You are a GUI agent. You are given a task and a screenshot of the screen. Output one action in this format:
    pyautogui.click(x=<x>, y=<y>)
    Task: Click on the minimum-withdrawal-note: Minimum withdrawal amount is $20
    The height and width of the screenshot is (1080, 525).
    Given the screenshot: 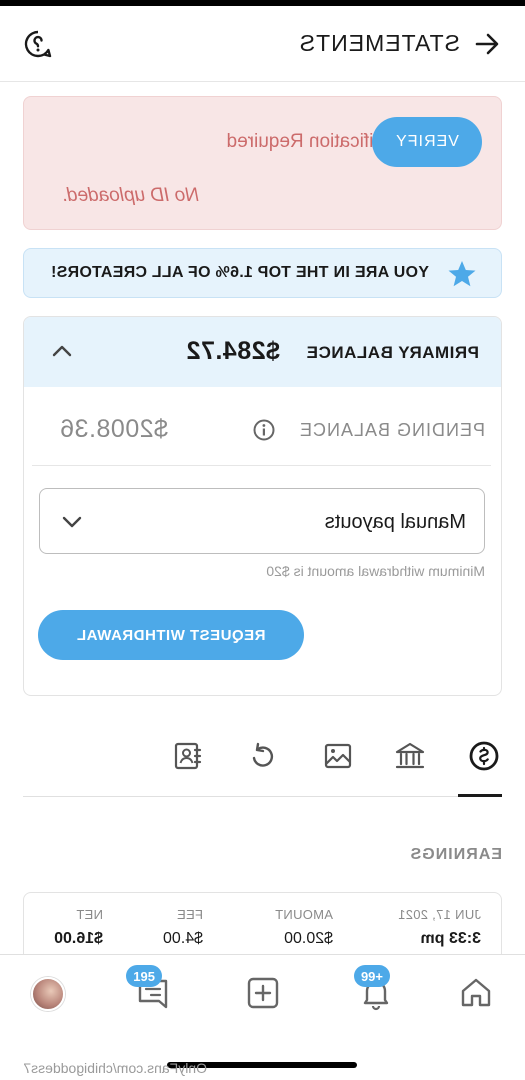 What is the action you would take?
    pyautogui.click(x=375, y=571)
    